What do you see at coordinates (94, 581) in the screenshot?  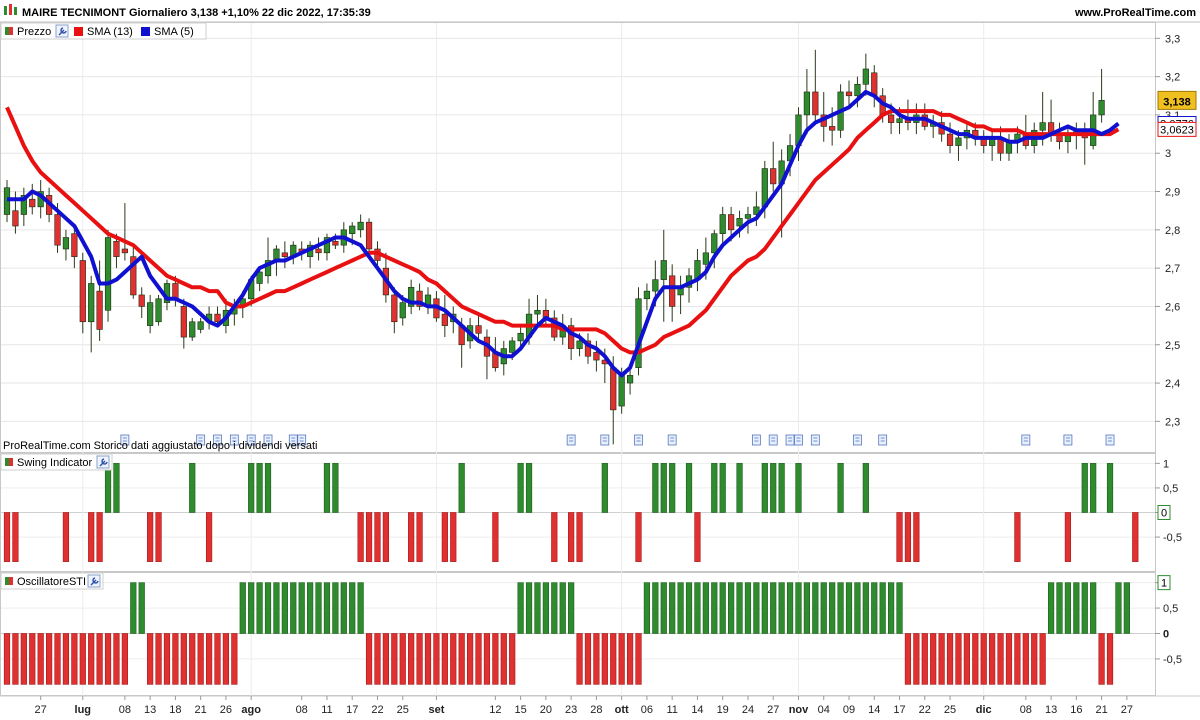 I see `sti-wrench-icon` at bounding box center [94, 581].